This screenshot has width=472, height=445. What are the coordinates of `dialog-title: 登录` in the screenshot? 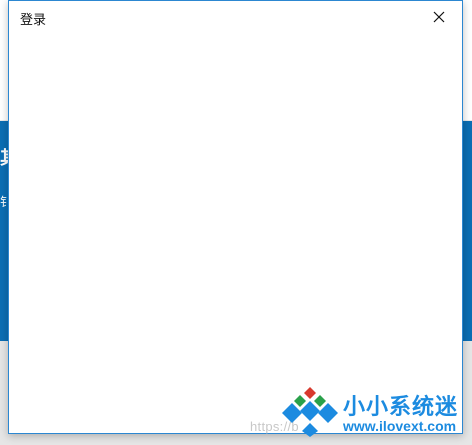 It's located at (33, 19).